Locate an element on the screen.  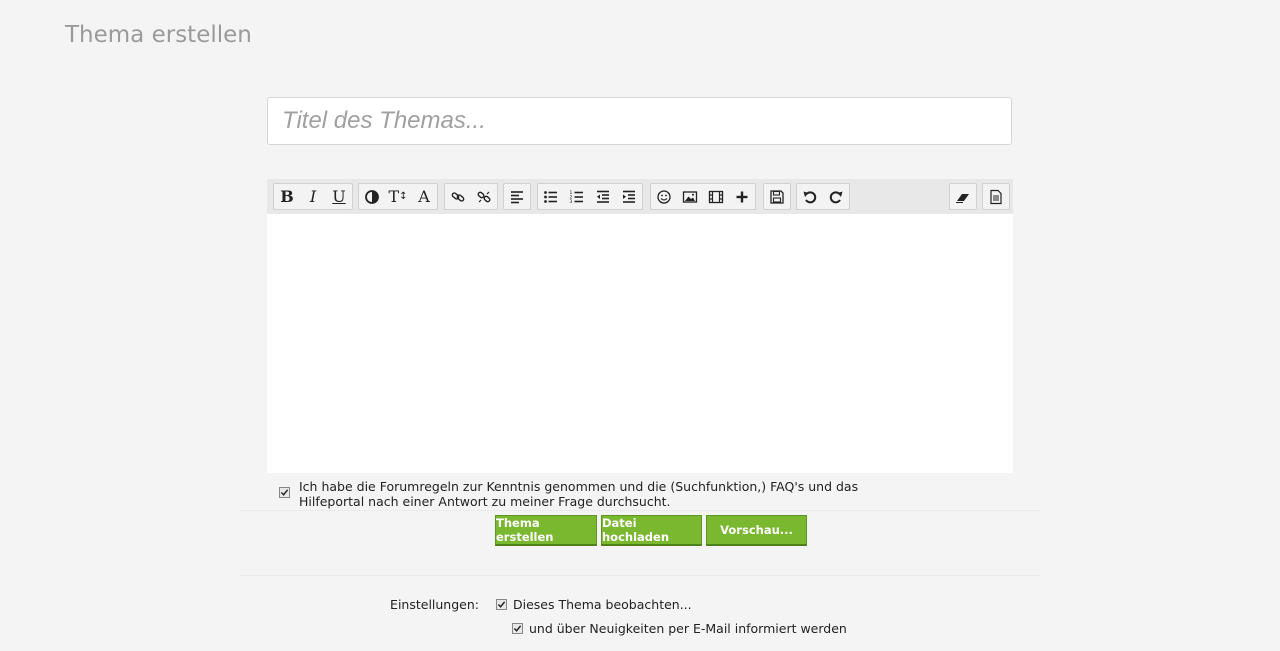
forum-rules-checkbox is located at coordinates (284, 492).